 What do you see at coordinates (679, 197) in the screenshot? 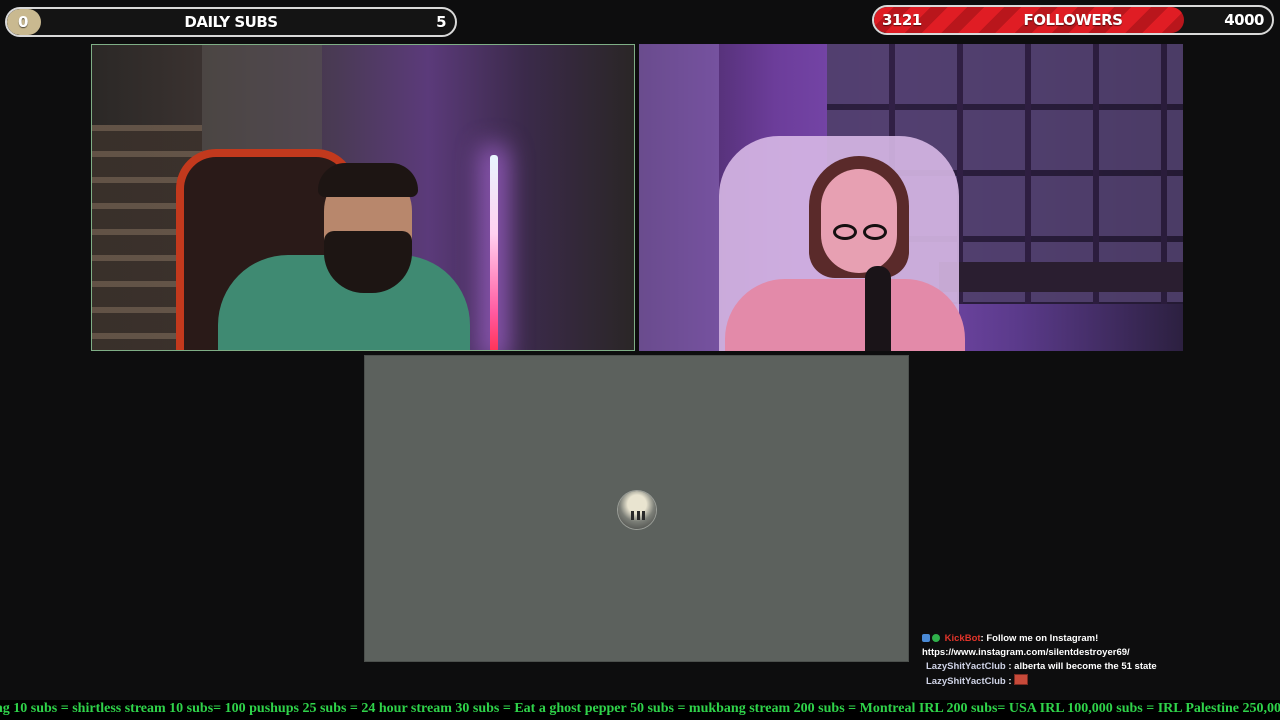
I see `doorway` at bounding box center [679, 197].